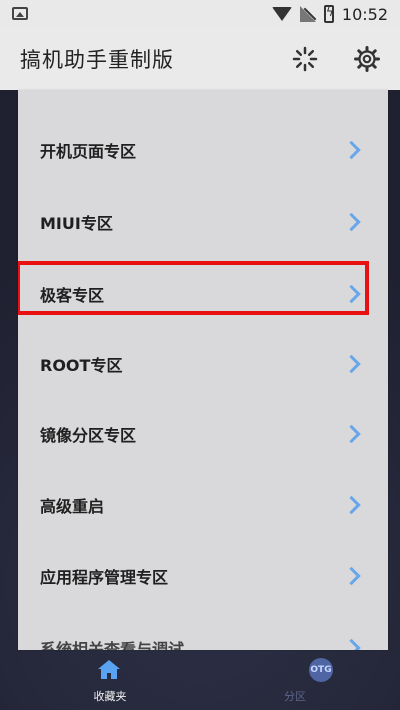 The height and width of the screenshot is (710, 400). What do you see at coordinates (97, 60) in the screenshot?
I see `app-title: 搞机助手重制版` at bounding box center [97, 60].